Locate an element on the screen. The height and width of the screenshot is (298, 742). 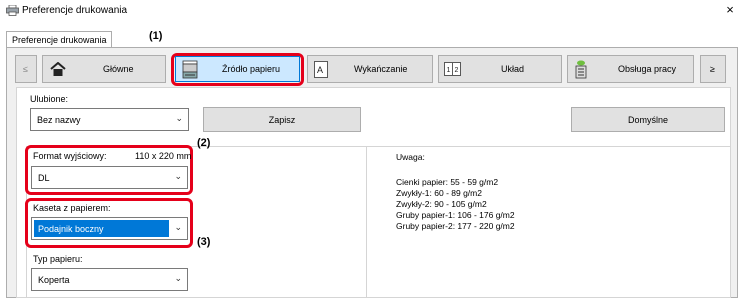
nav-item-job-handling-label: Obsługa pracy is located at coordinates (647, 69).